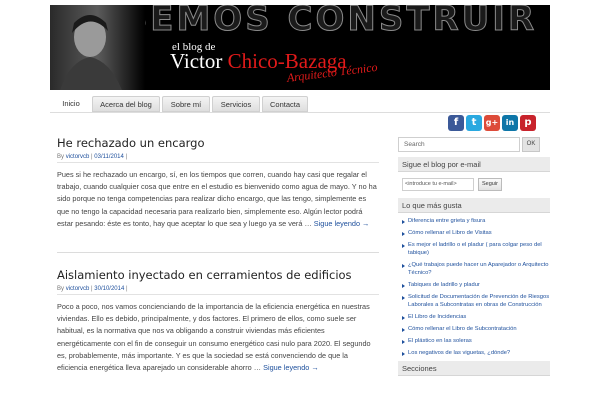 The image size is (600, 400). Describe the element at coordinates (300, 112) in the screenshot. I see `nav-divider` at that location.